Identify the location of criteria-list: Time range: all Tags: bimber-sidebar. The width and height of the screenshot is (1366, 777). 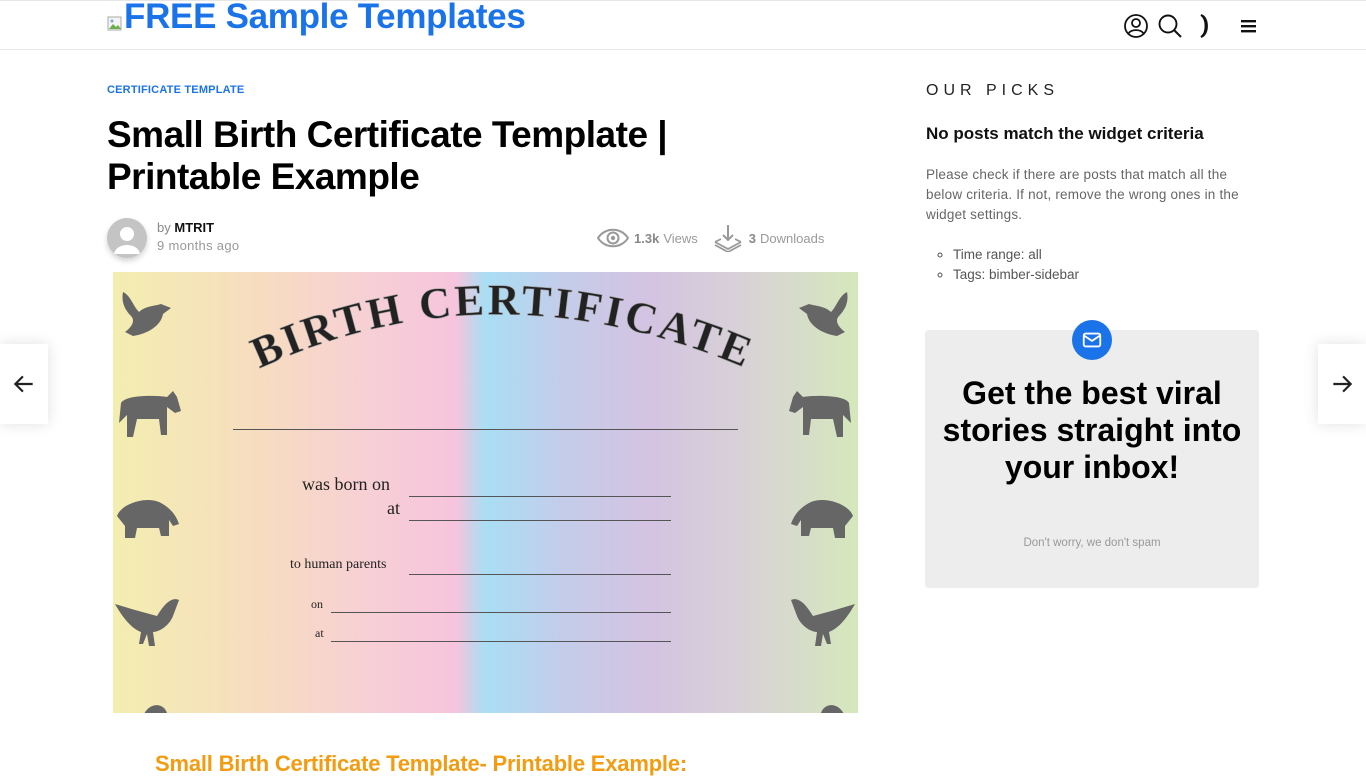
(1002, 265).